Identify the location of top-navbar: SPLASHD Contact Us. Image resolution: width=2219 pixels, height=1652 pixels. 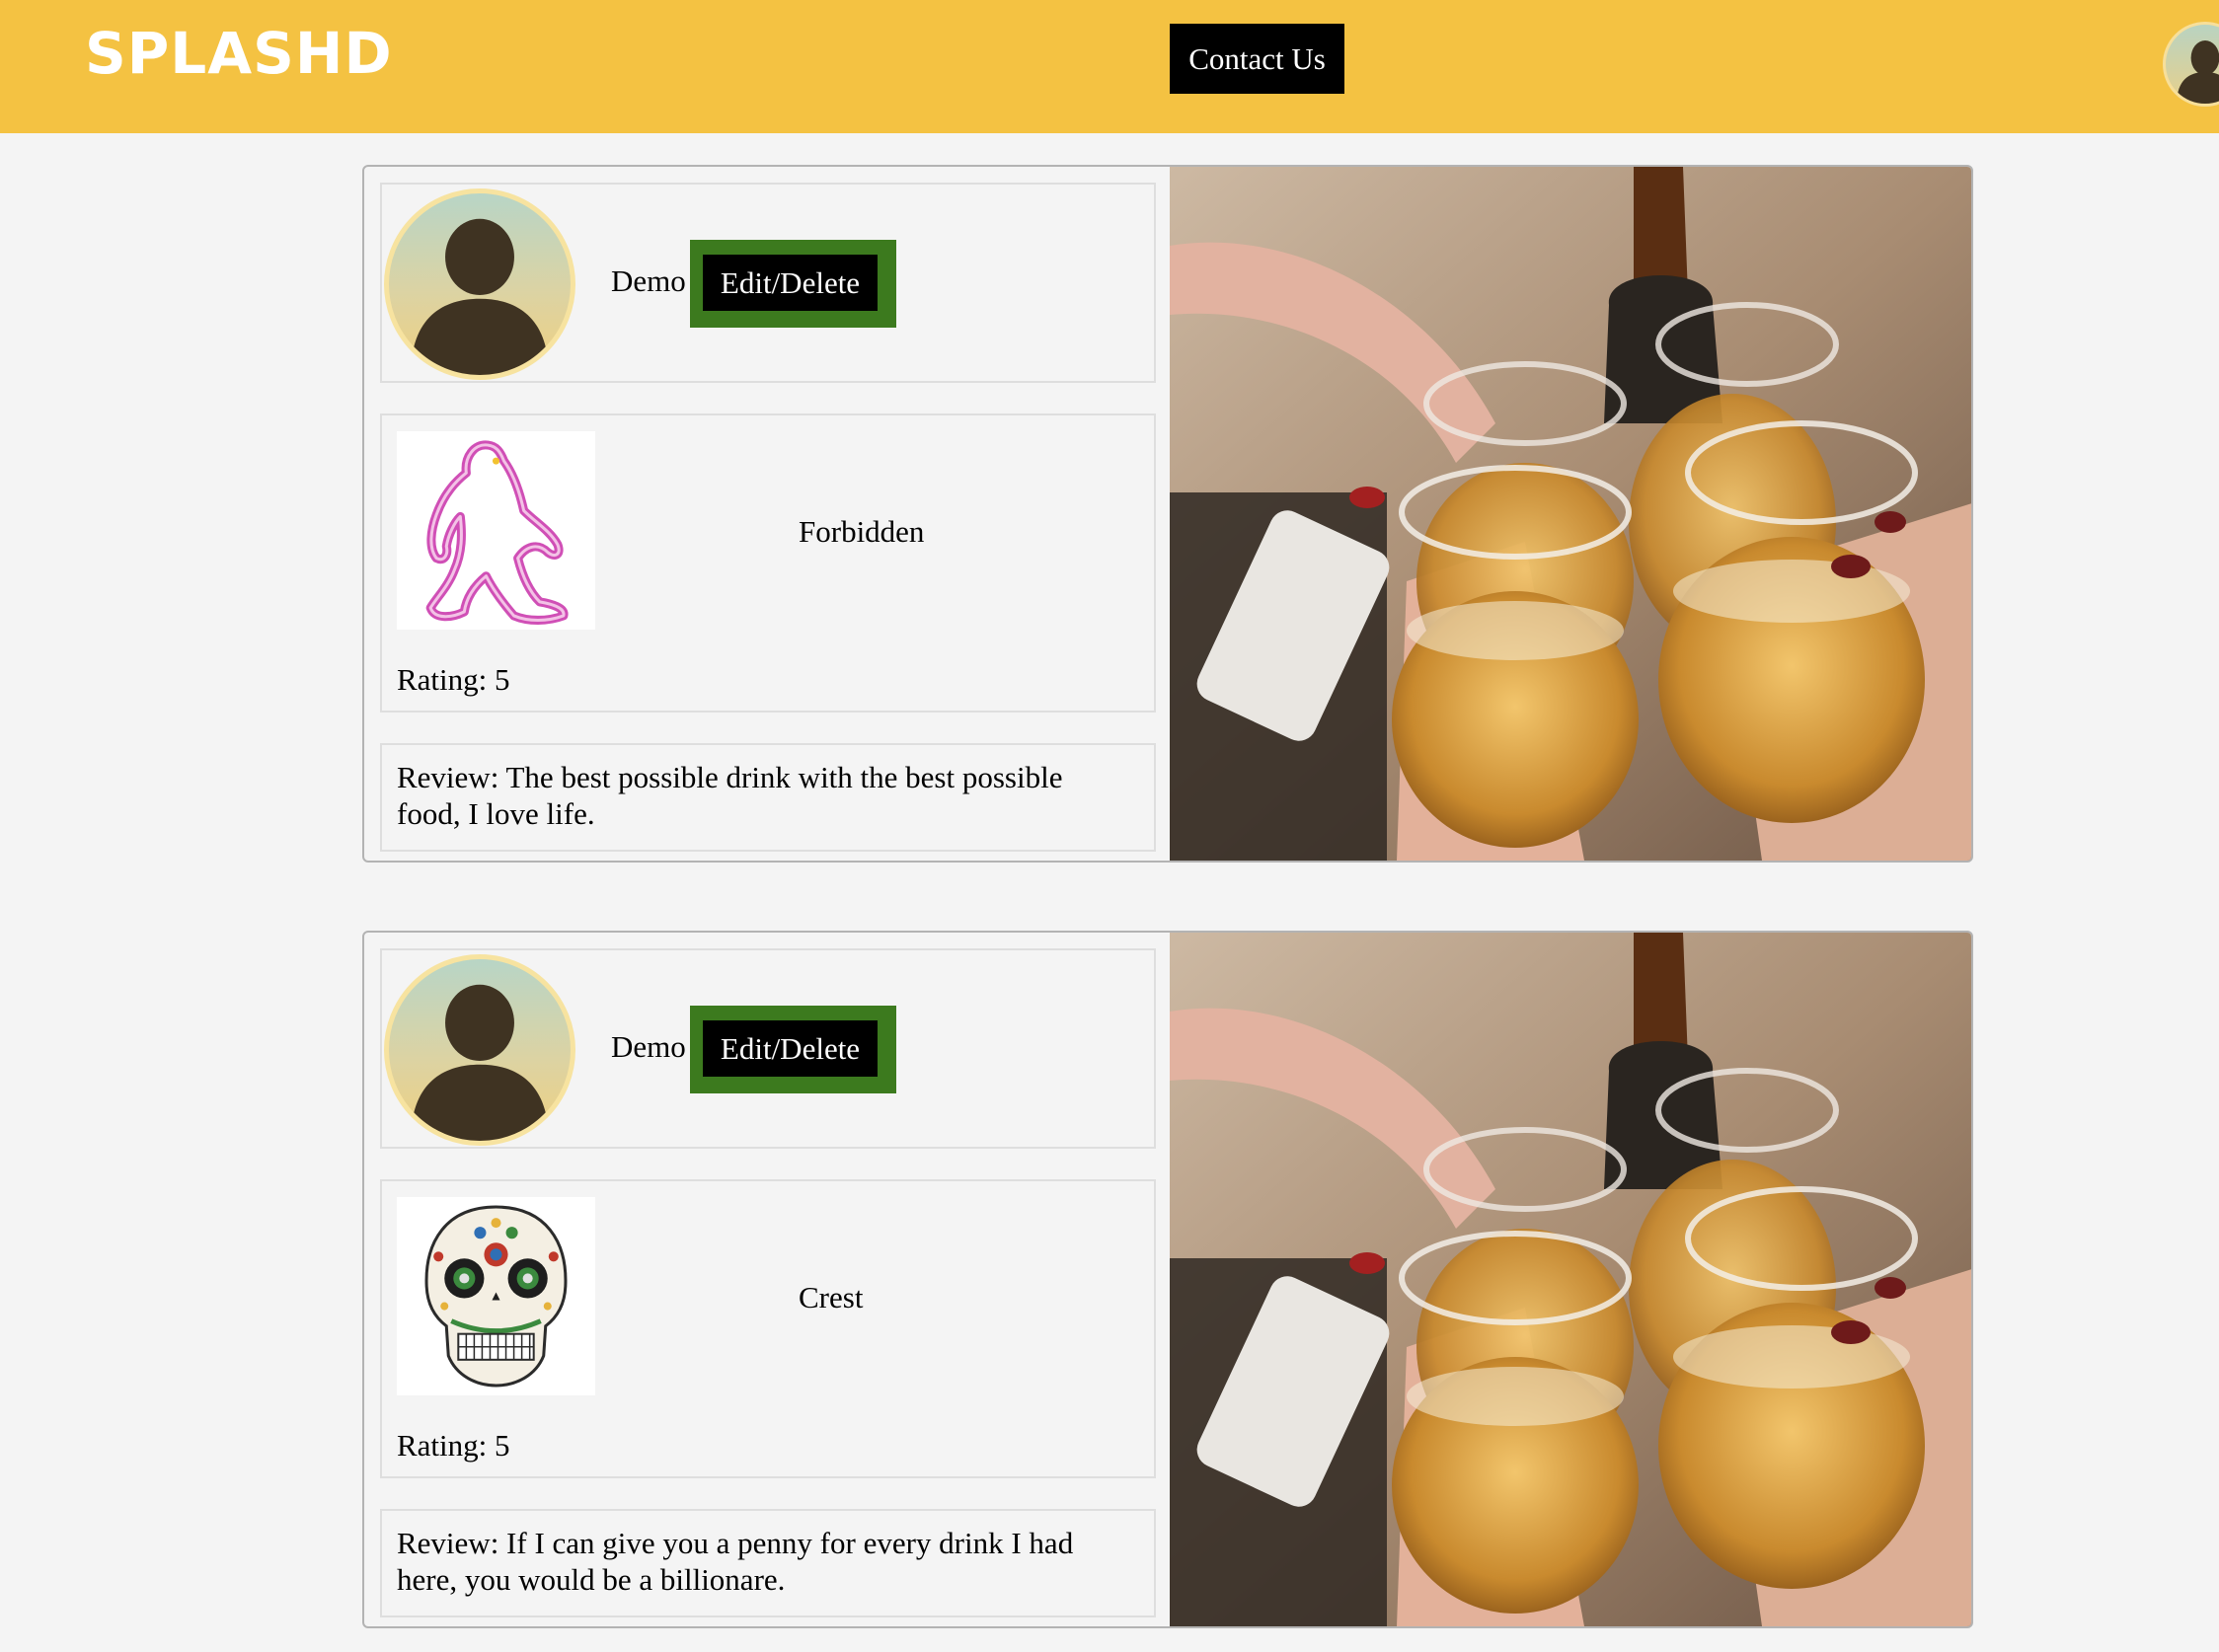
(1110, 67).